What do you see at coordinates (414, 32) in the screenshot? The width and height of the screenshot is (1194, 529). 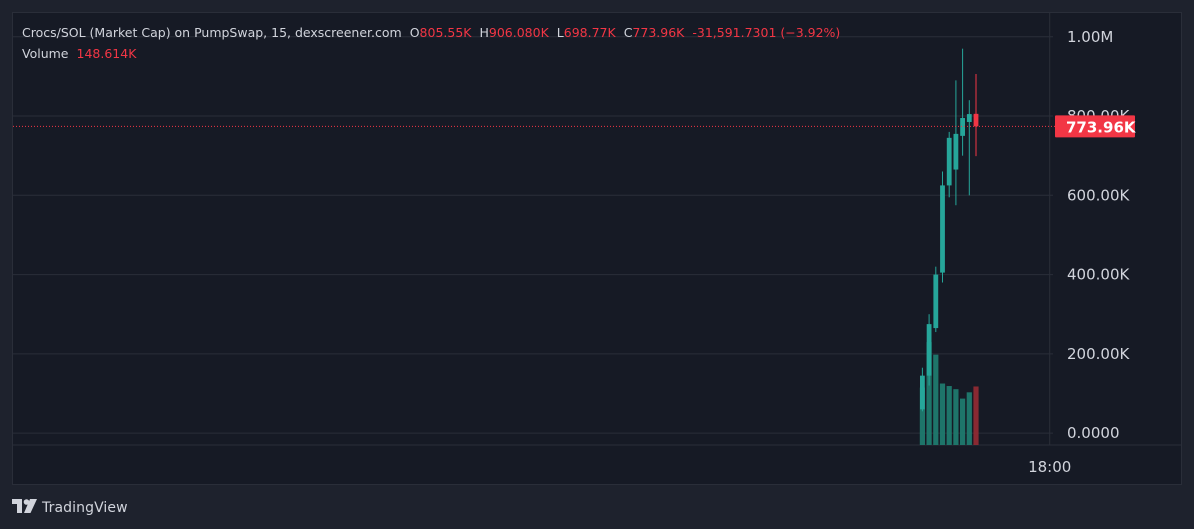 I see `open-label: O` at bounding box center [414, 32].